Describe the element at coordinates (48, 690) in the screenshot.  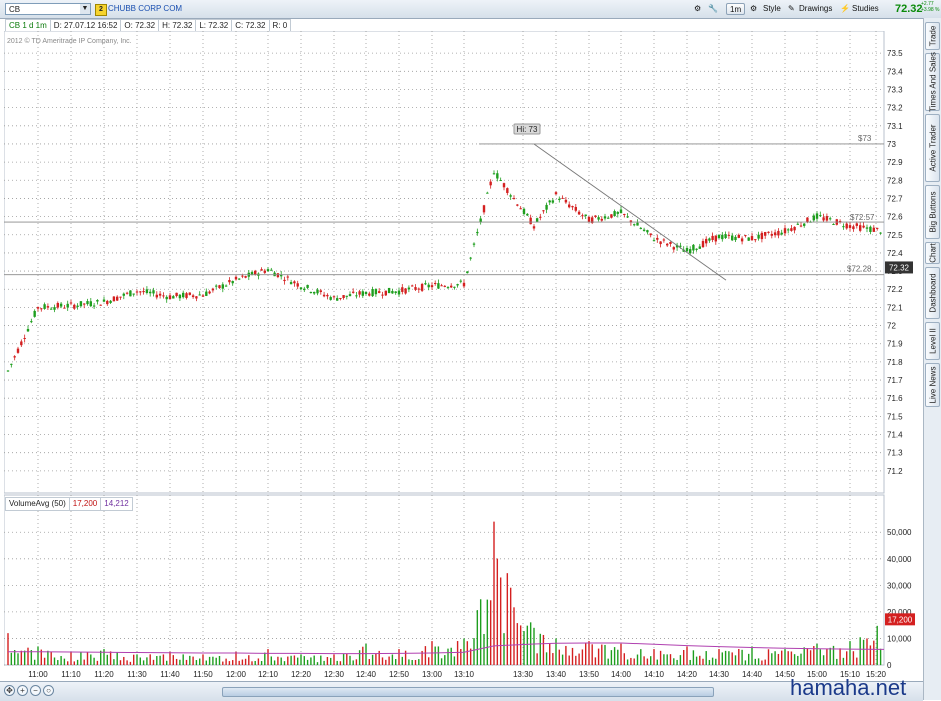
I see `zoom-reset-icon: ○` at that location.